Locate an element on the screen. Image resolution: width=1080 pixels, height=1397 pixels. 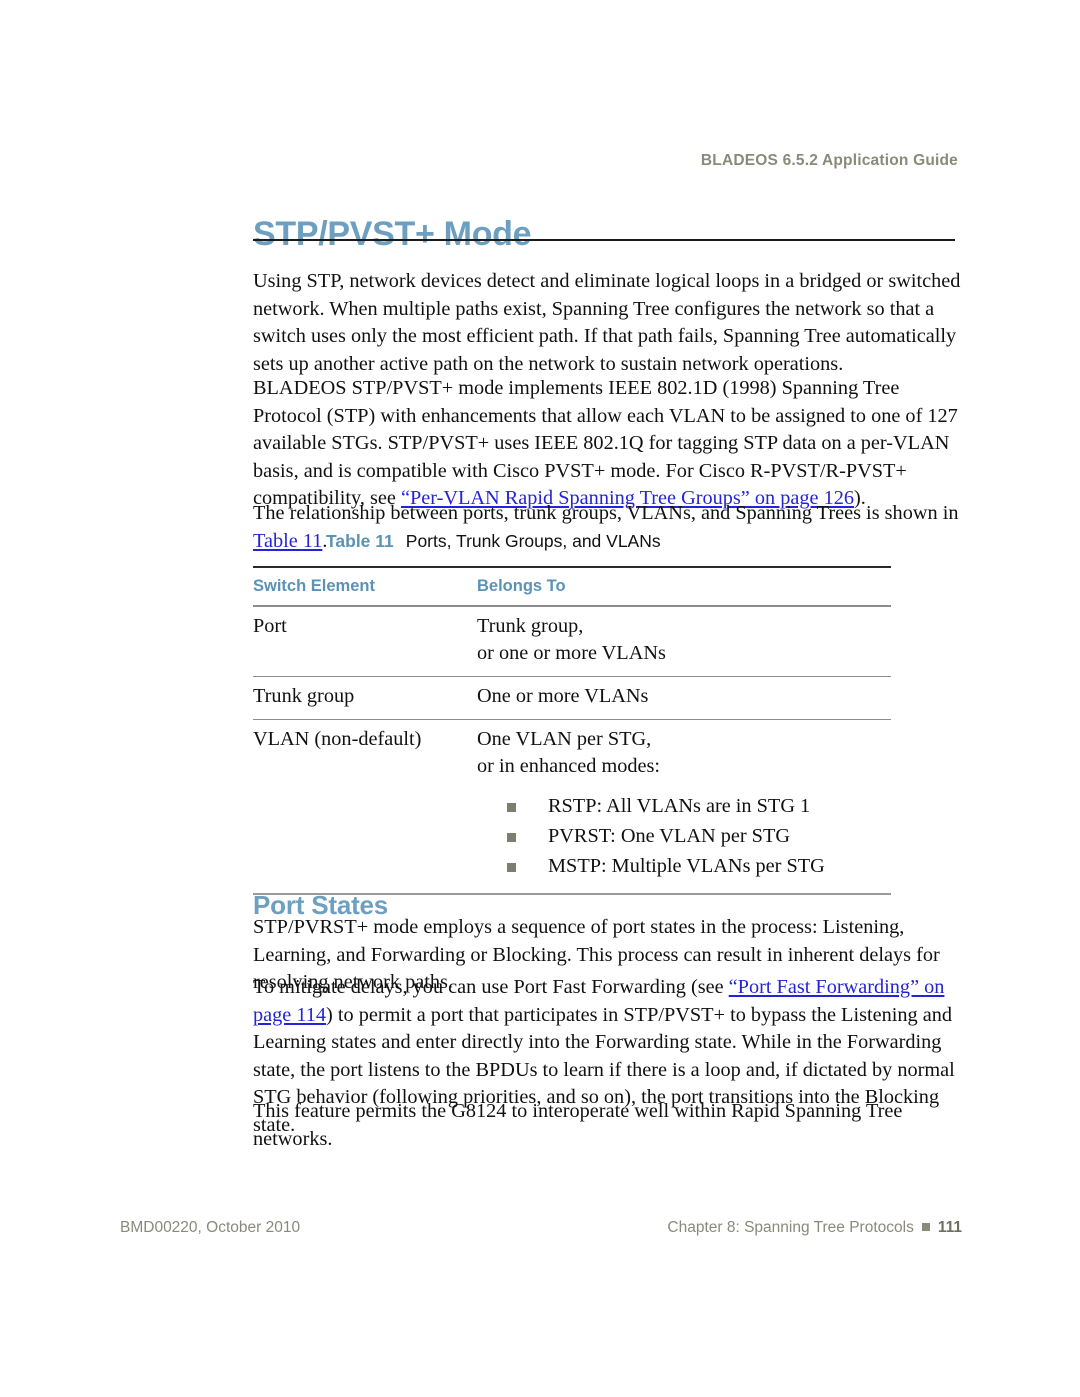
footer-chapter-info: Chapter 8: Spanning Tree Protocols 111 is located at coordinates (481, 1228).